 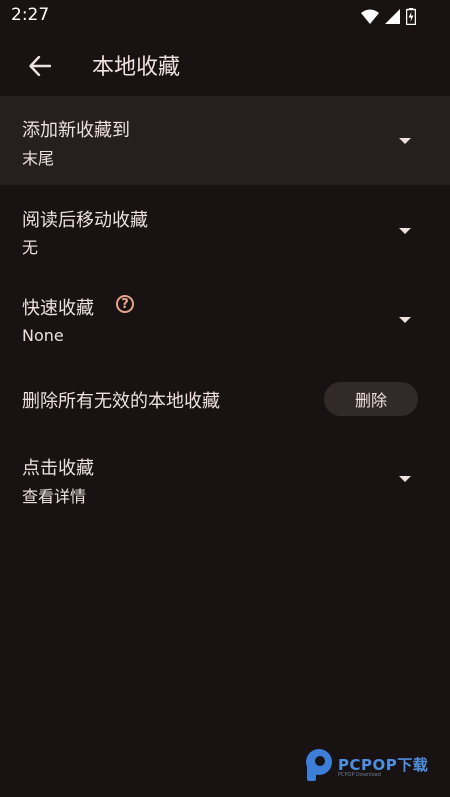 What do you see at coordinates (225, 65) in the screenshot?
I see `app-bar: 本地收藏` at bounding box center [225, 65].